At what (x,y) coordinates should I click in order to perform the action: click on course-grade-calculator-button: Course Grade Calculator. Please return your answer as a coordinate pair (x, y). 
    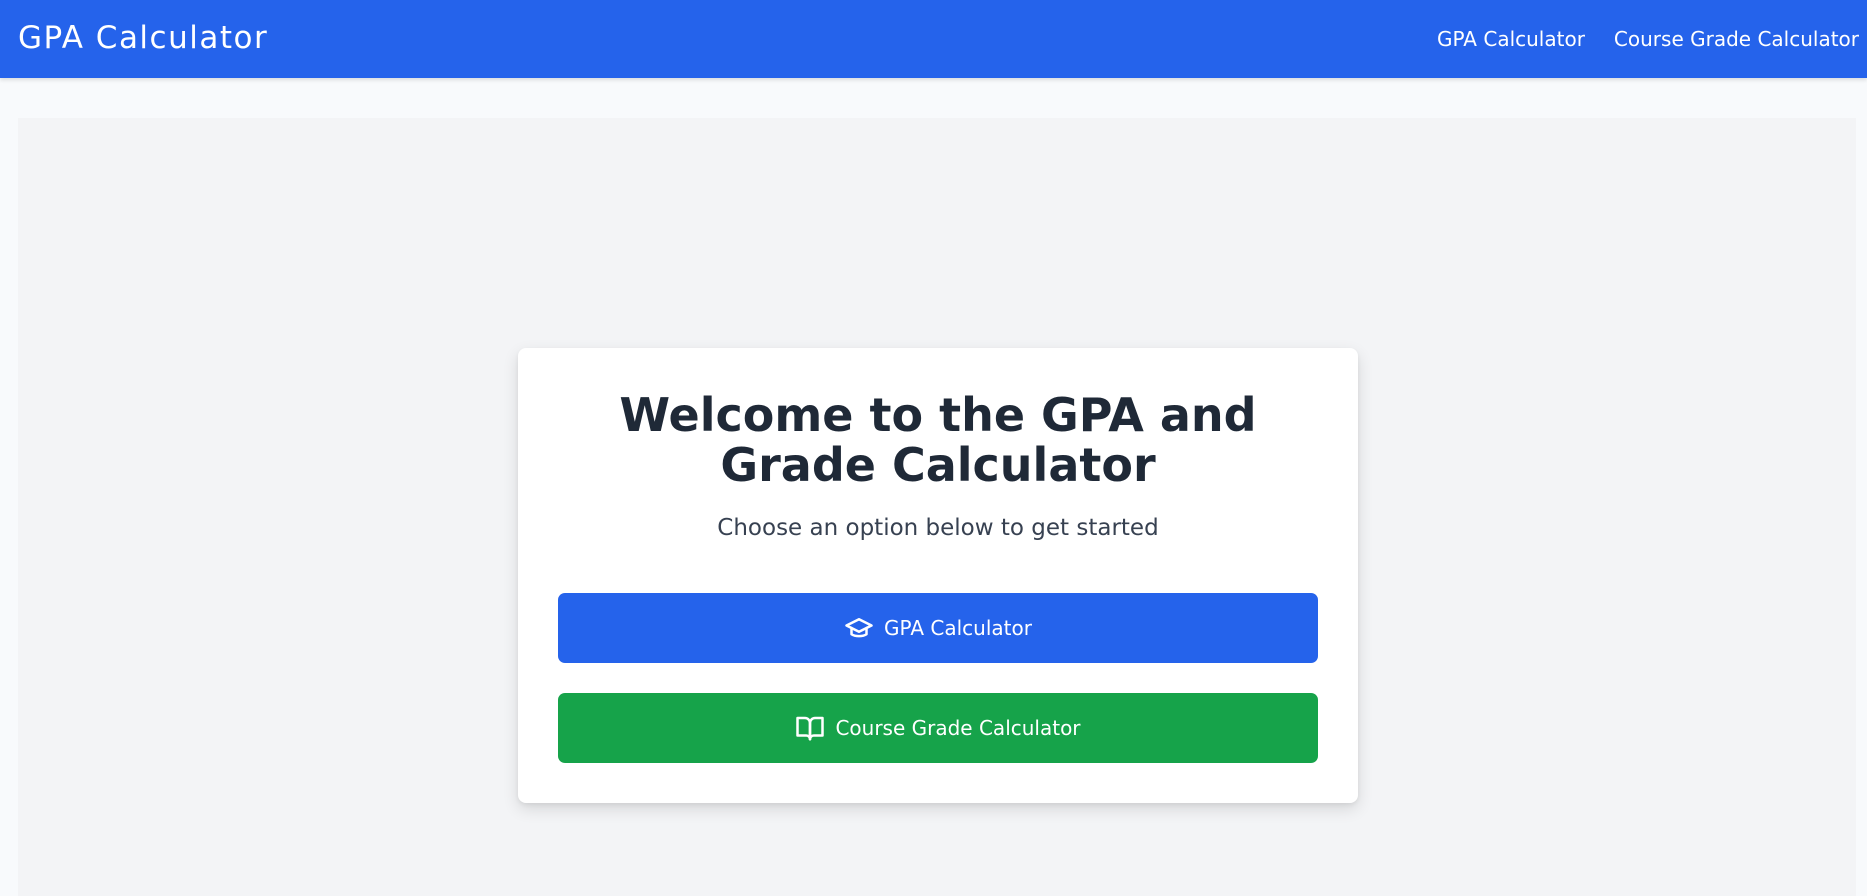
    Looking at the image, I should click on (938, 728).